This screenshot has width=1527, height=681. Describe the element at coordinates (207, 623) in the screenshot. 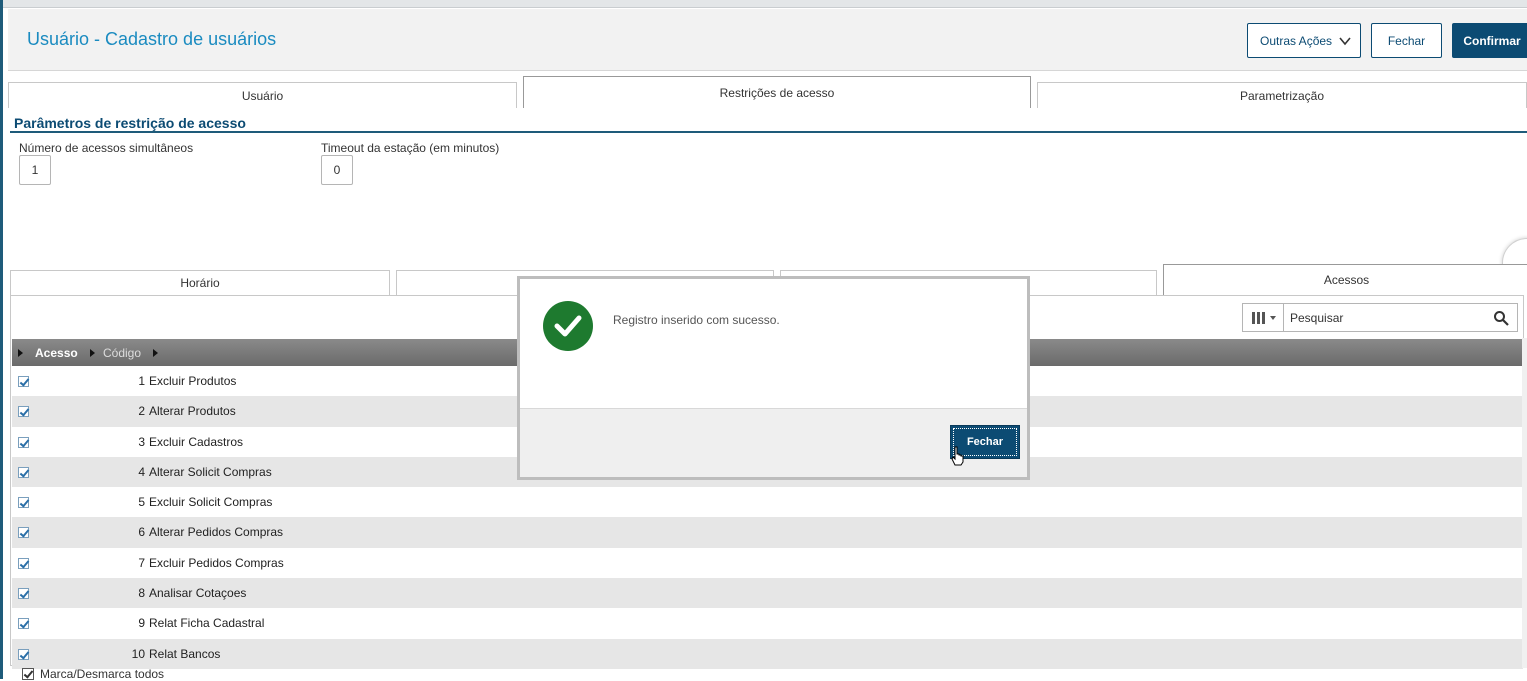

I see `row-desc: Relat Ficha Cadastral` at that location.